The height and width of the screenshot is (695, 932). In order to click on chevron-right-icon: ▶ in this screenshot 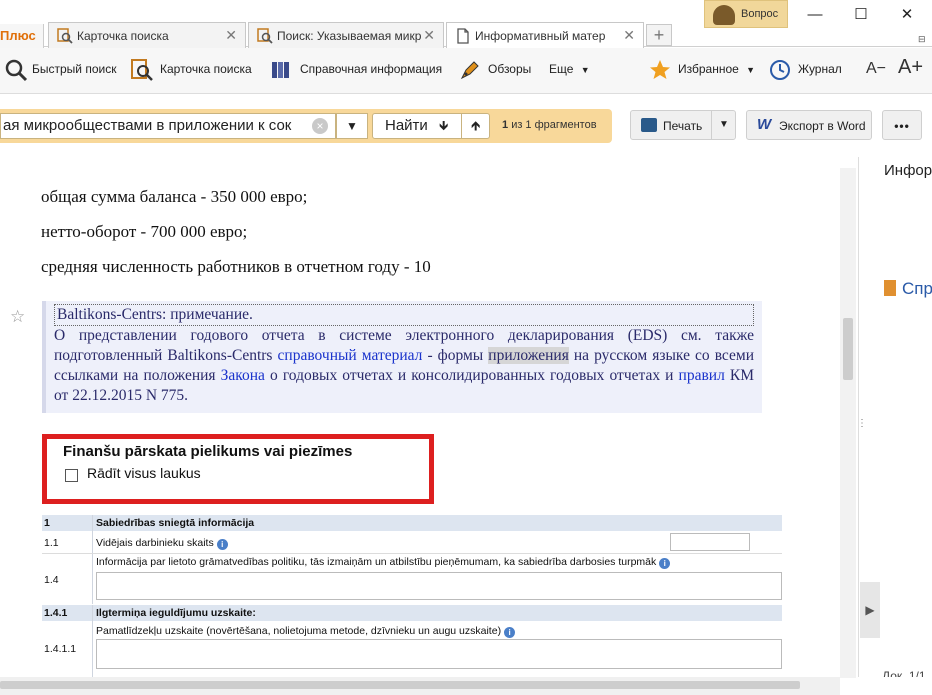, I will do `click(870, 610)`.